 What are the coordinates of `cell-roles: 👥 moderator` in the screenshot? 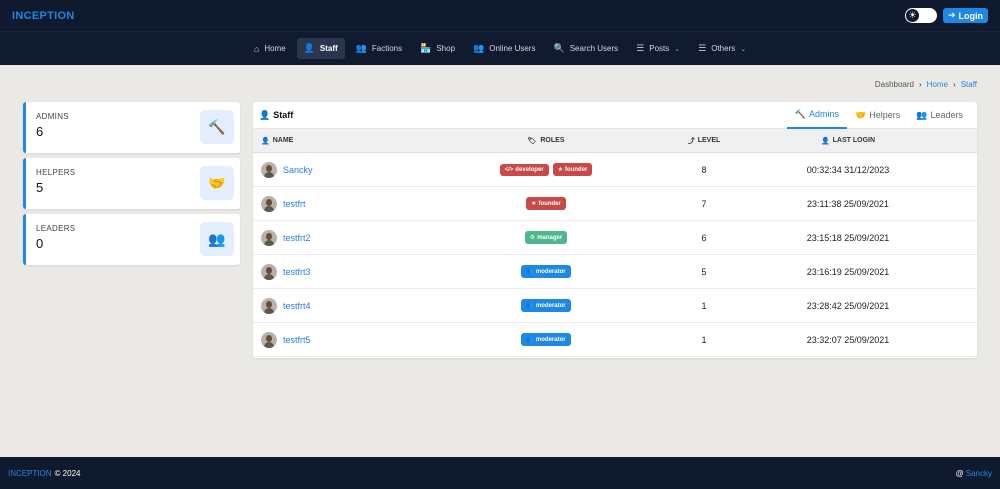 It's located at (546, 339).